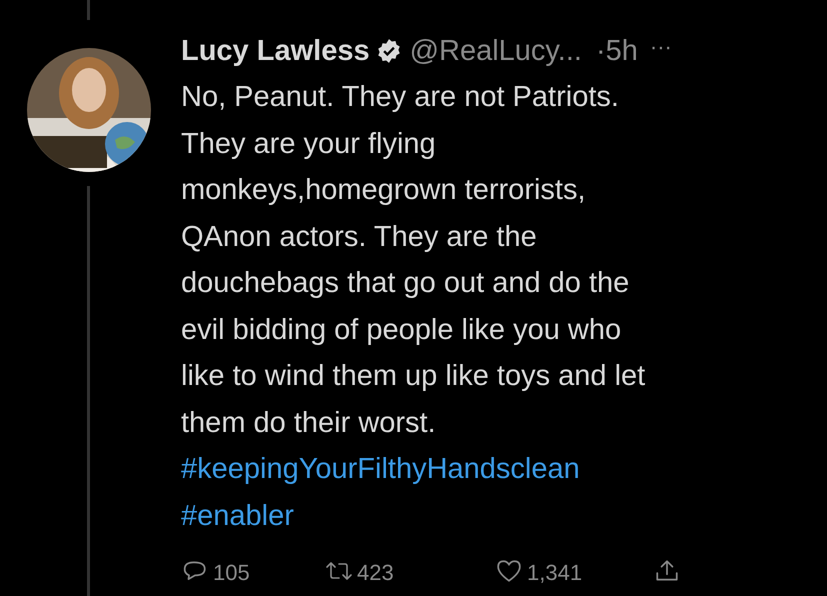  Describe the element at coordinates (309, 423) in the screenshot. I see `tweet-text-line: them do their worst.` at that location.